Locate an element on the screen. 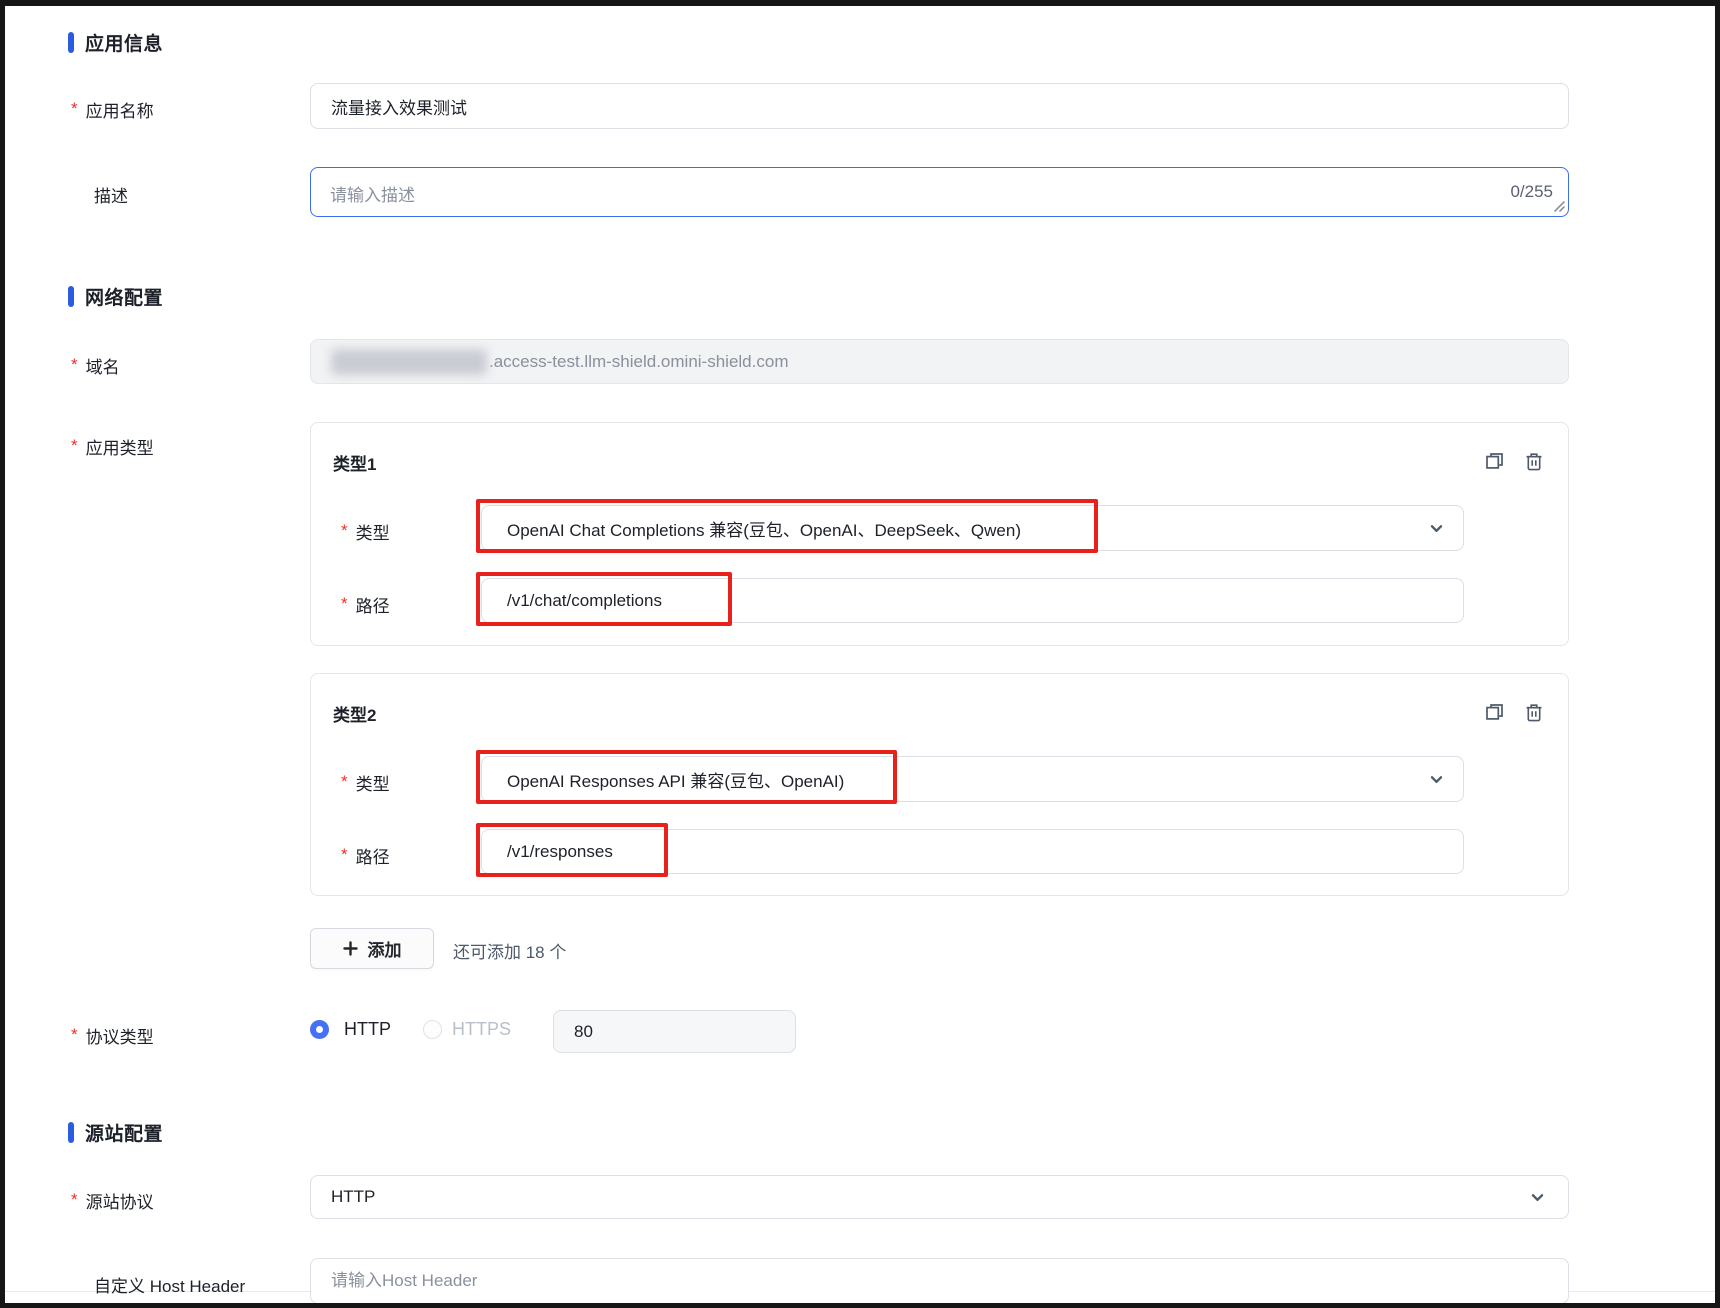 This screenshot has width=1720, height=1308. section-title: 网络配置 is located at coordinates (124, 298).